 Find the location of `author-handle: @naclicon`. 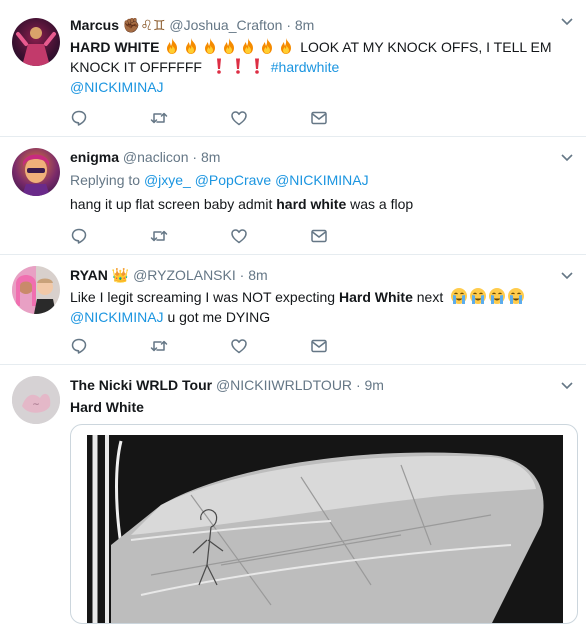

author-handle: @naclicon is located at coordinates (156, 157).